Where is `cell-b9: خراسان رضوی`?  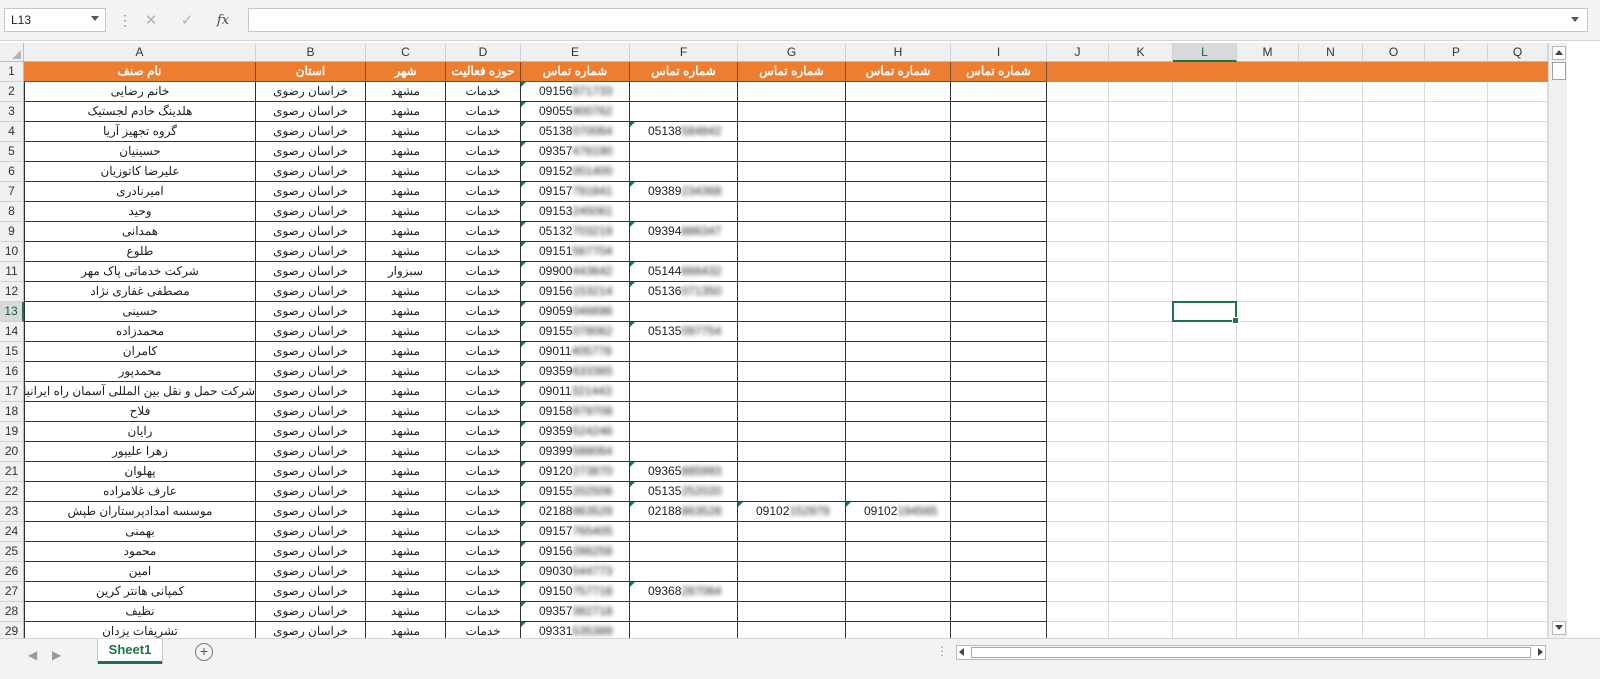
cell-b9: خراسان رضوی is located at coordinates (311, 232).